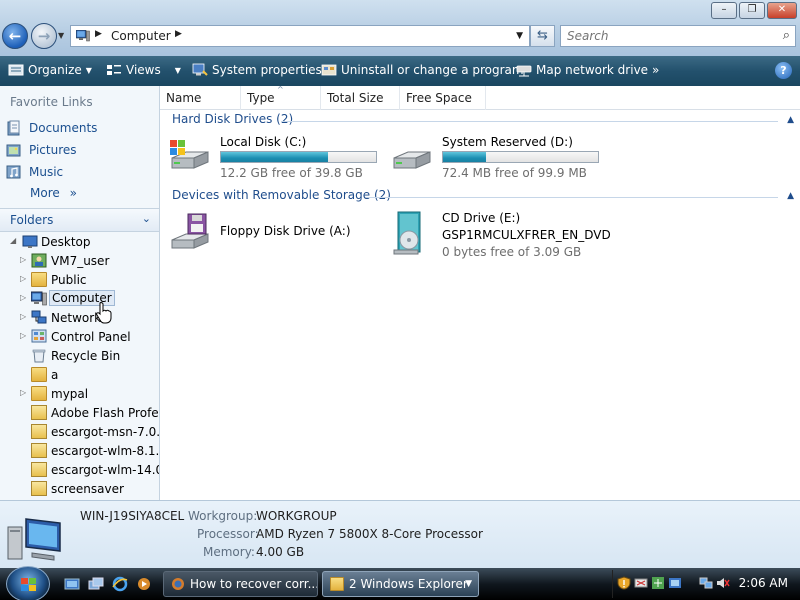 The image size is (800, 600). What do you see at coordinates (51, 129) in the screenshot?
I see `favorite-documents: Documents` at bounding box center [51, 129].